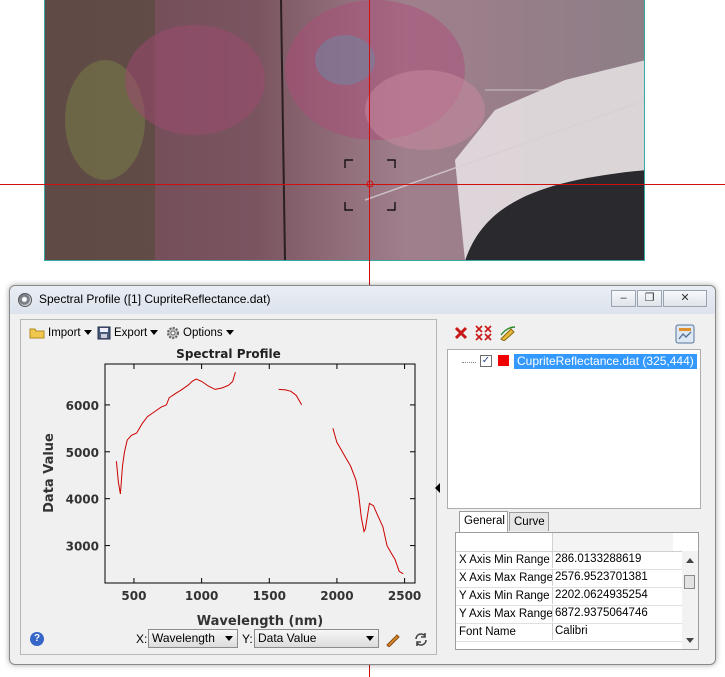 This screenshot has height=677, width=725. Describe the element at coordinates (260, 473) in the screenshot. I see `plot-area` at that location.